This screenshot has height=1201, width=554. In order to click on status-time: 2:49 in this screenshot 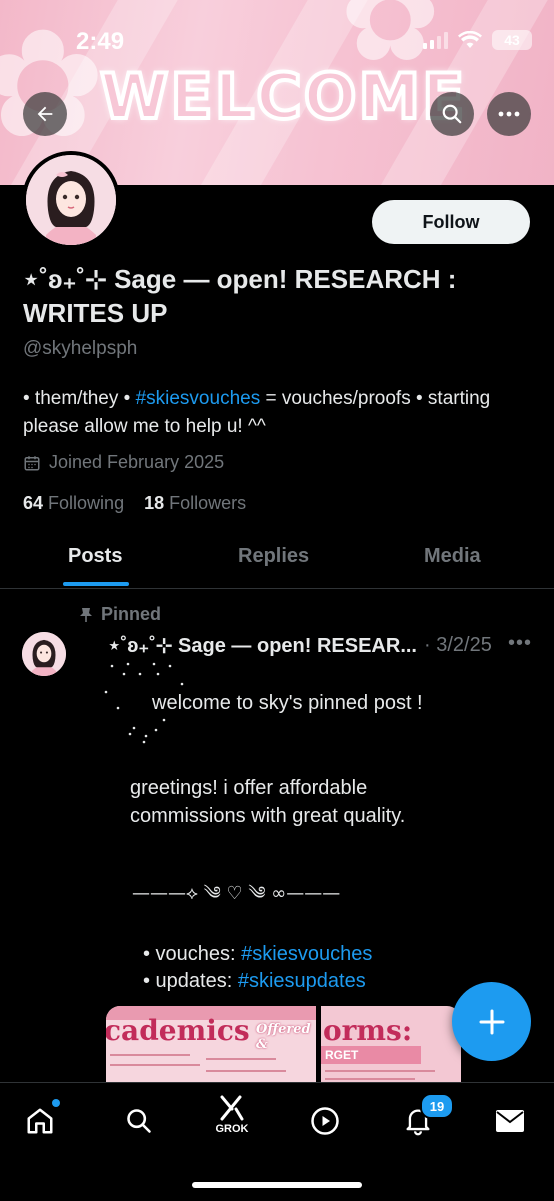, I will do `click(100, 41)`.